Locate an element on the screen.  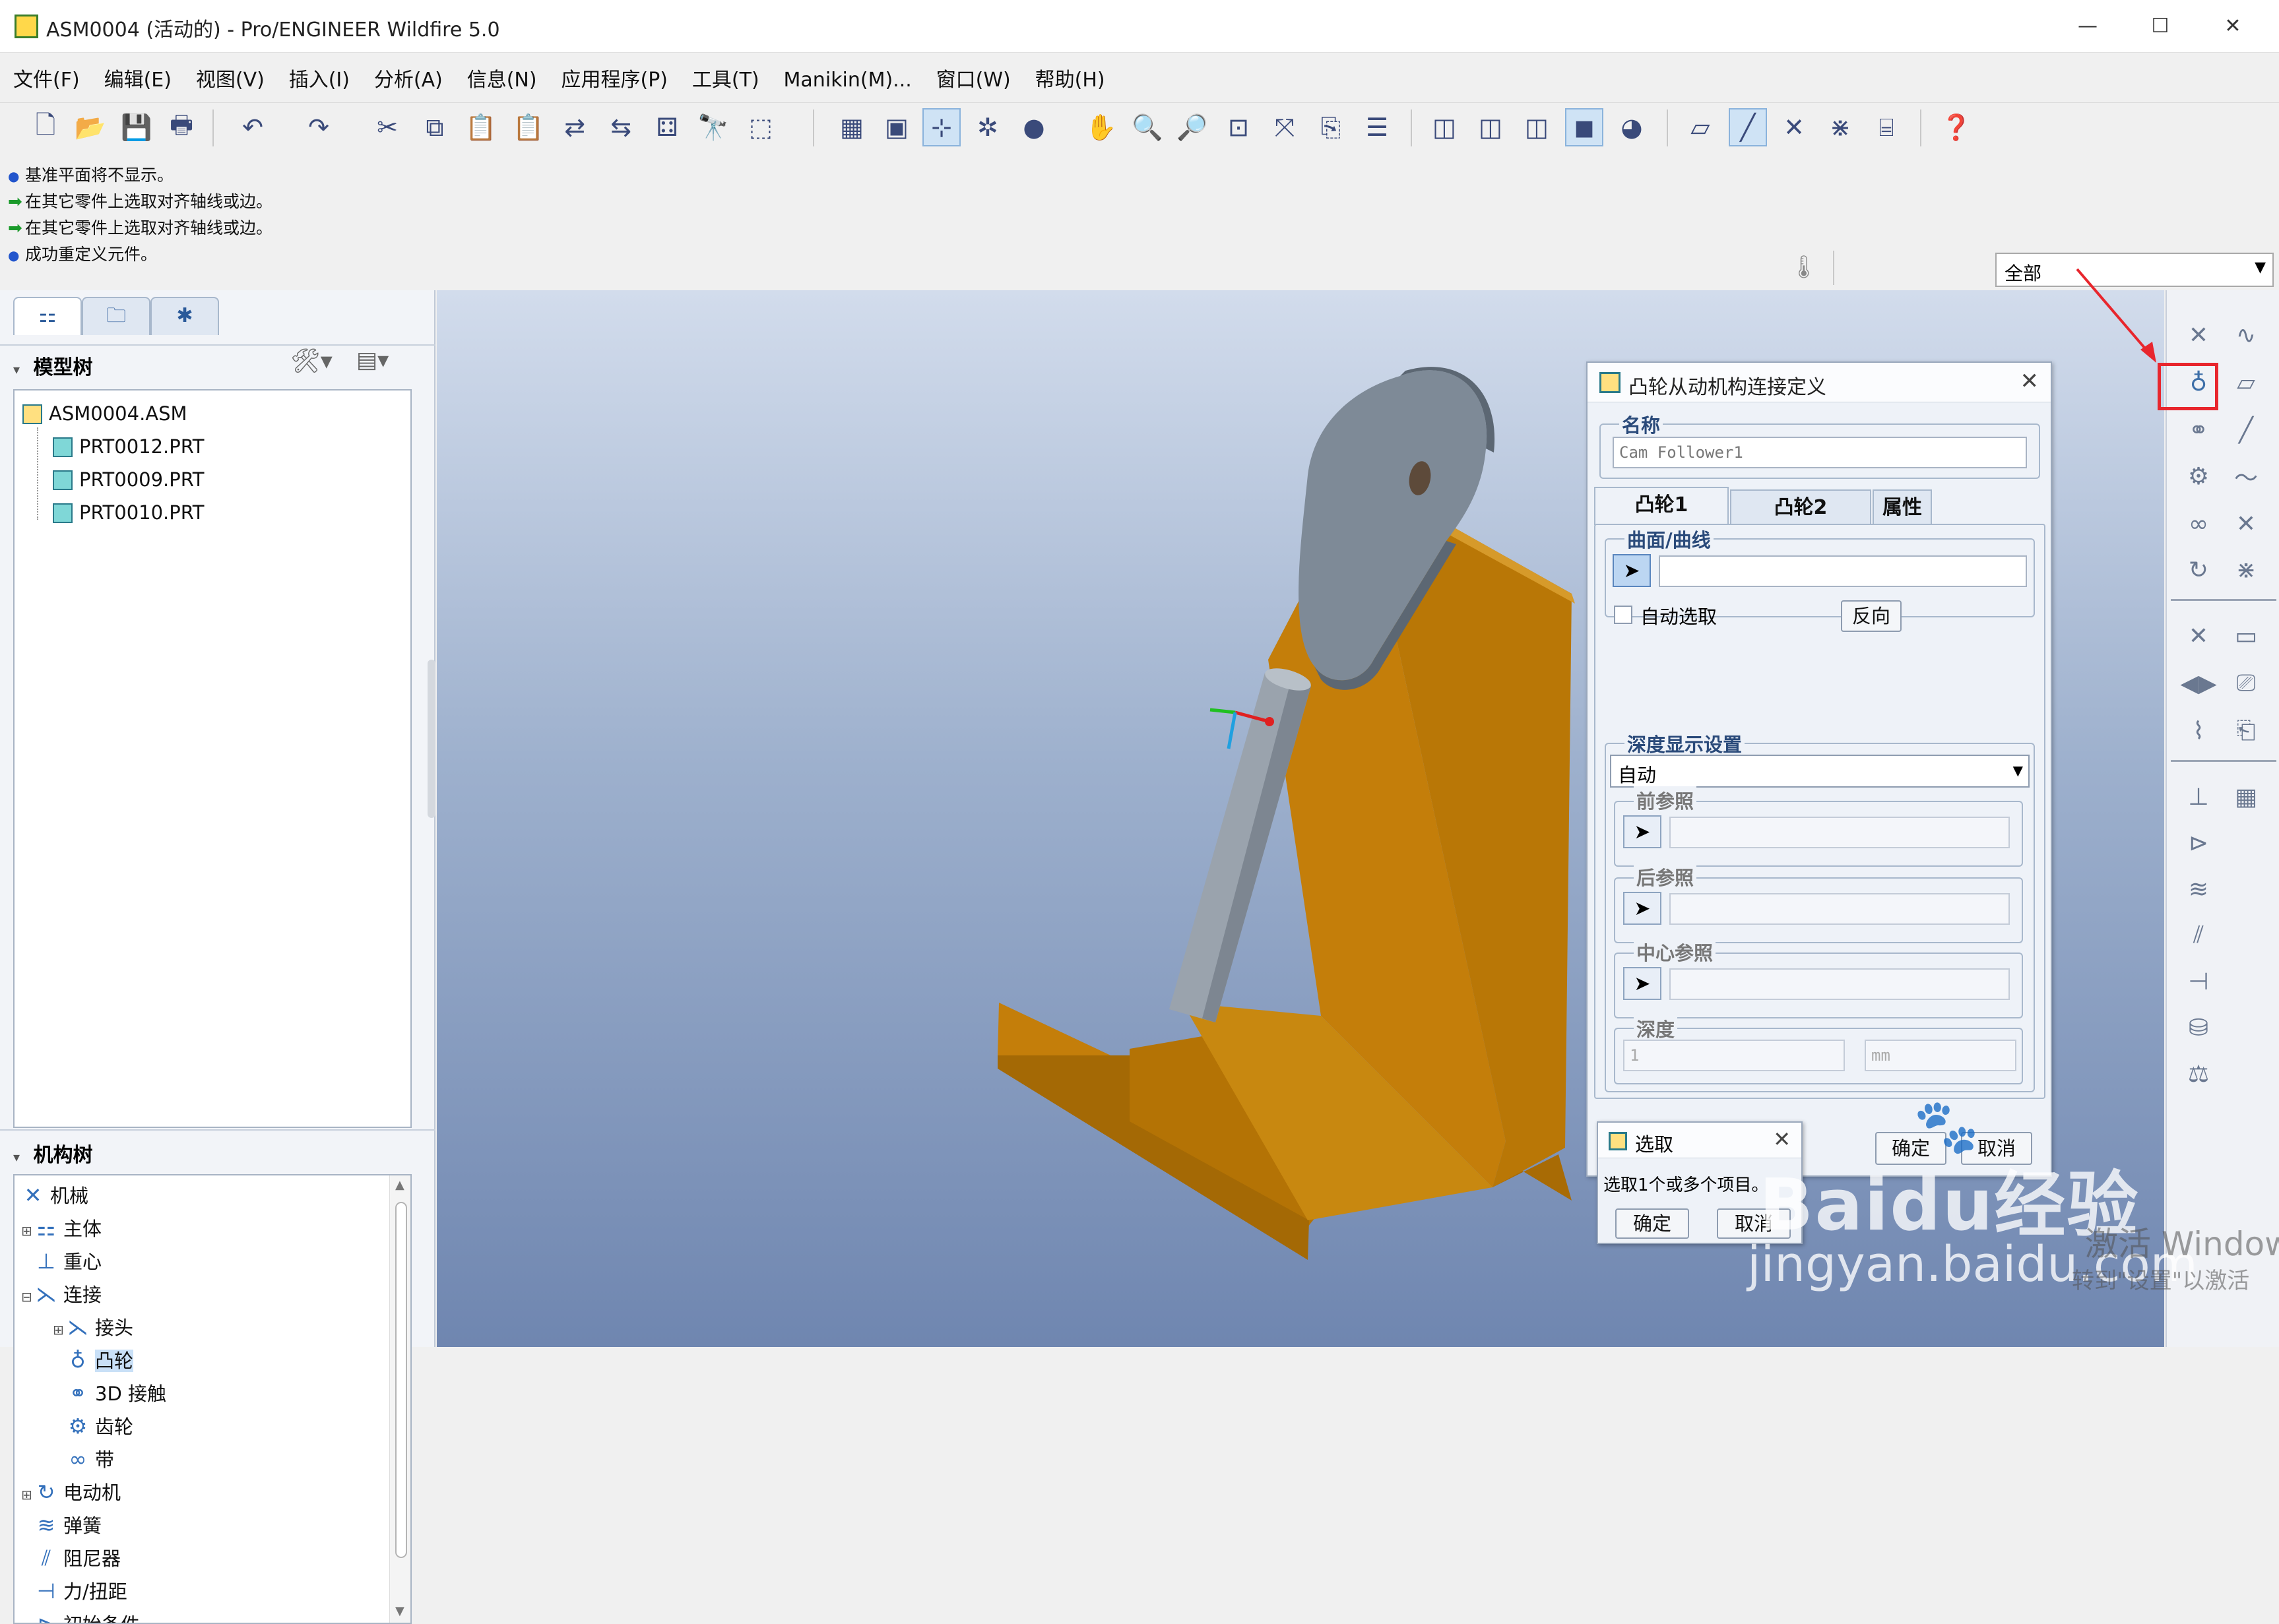
menu-edit: 编辑(E) is located at coordinates (138, 80).